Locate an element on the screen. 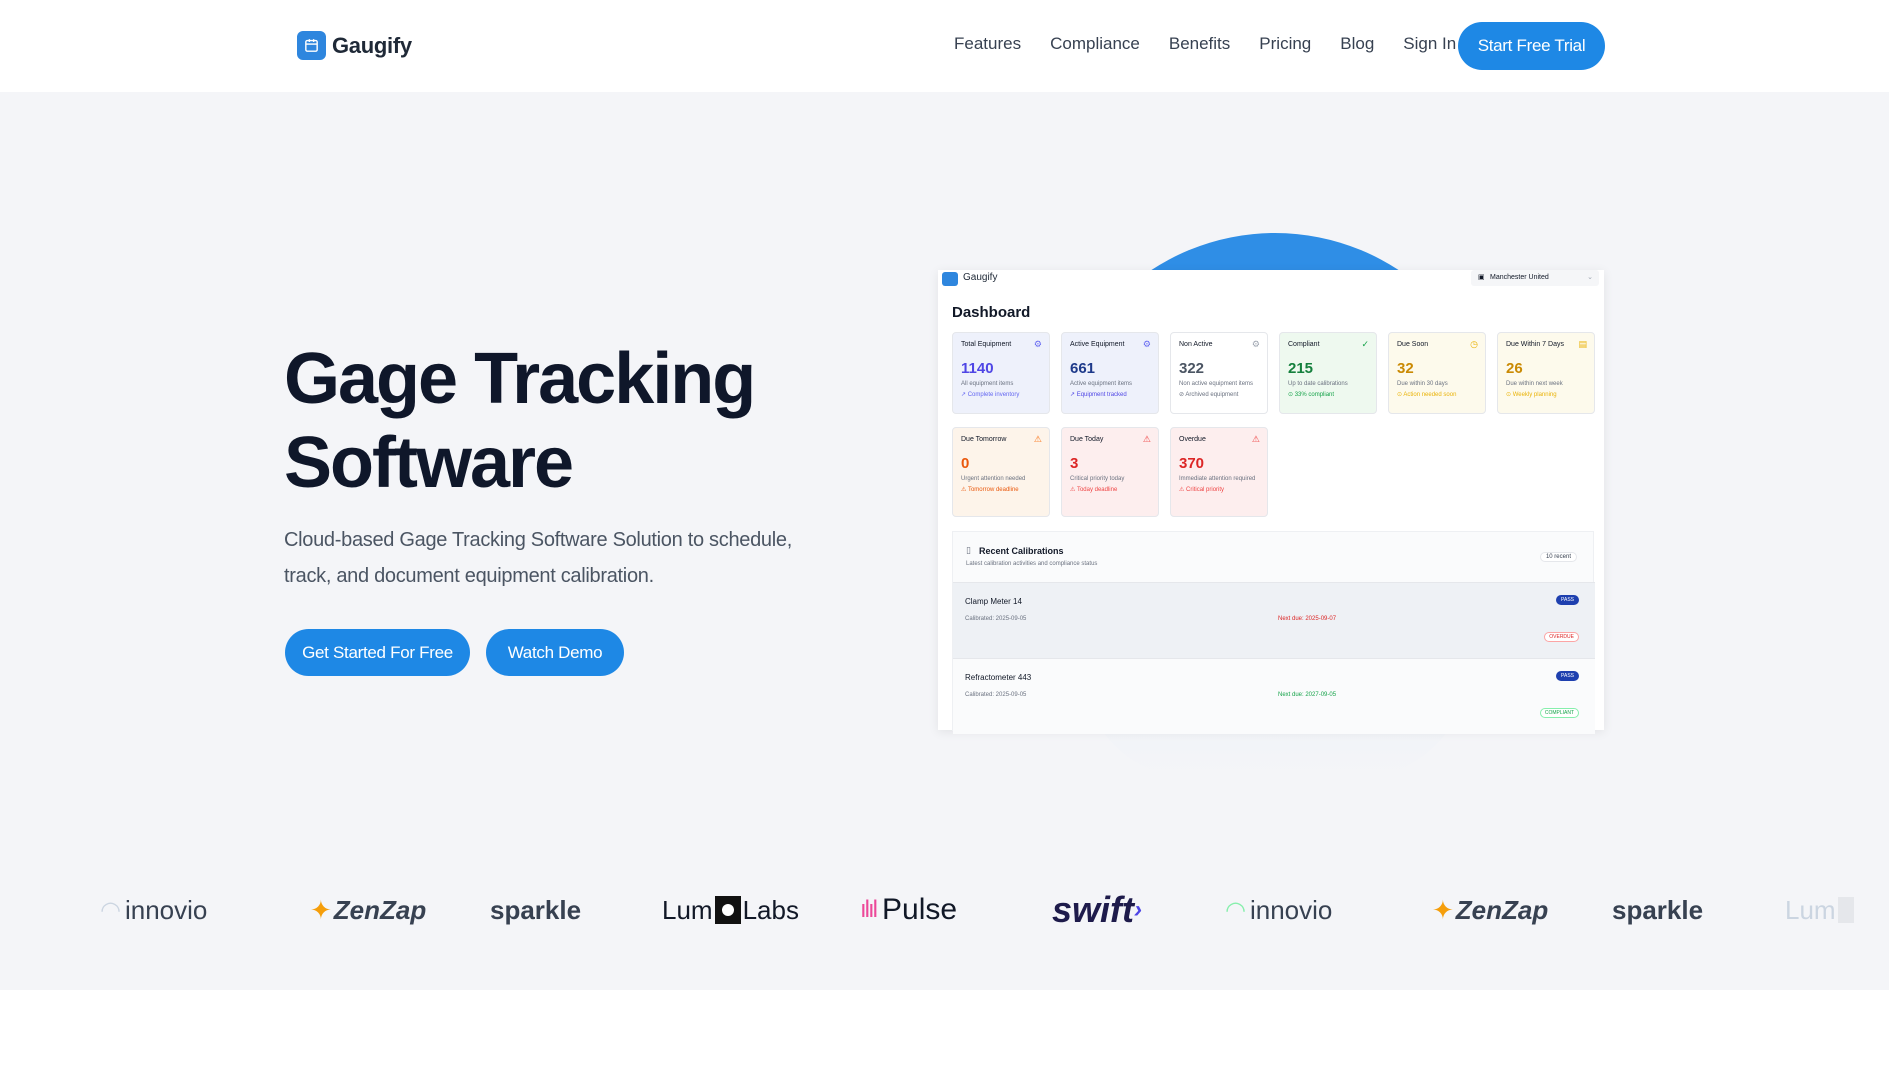  card-label: Active Equipment is located at coordinates (1097, 344).